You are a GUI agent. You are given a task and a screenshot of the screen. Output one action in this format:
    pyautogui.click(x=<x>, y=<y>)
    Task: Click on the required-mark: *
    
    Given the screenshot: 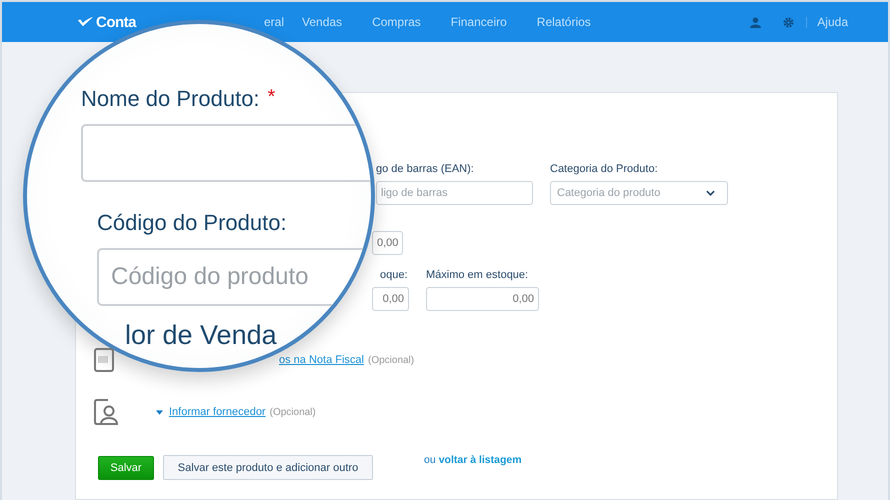 What is the action you would take?
    pyautogui.click(x=272, y=97)
    